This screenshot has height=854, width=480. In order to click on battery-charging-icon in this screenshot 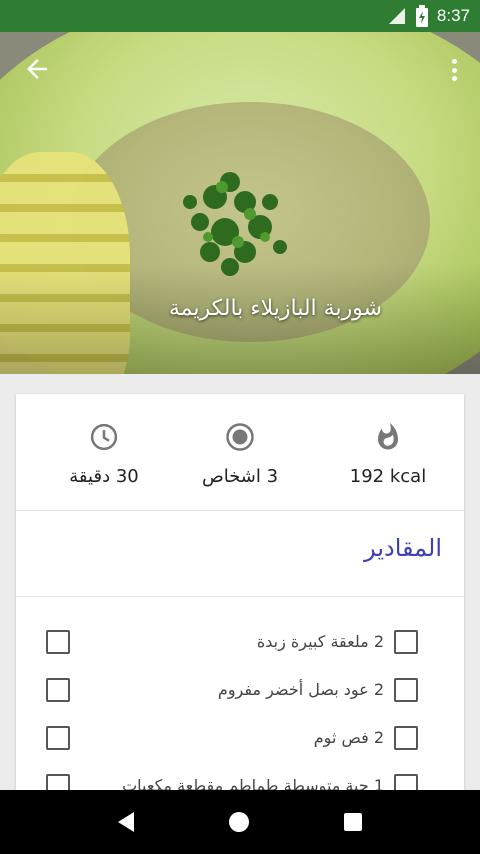, I will do `click(421, 16)`.